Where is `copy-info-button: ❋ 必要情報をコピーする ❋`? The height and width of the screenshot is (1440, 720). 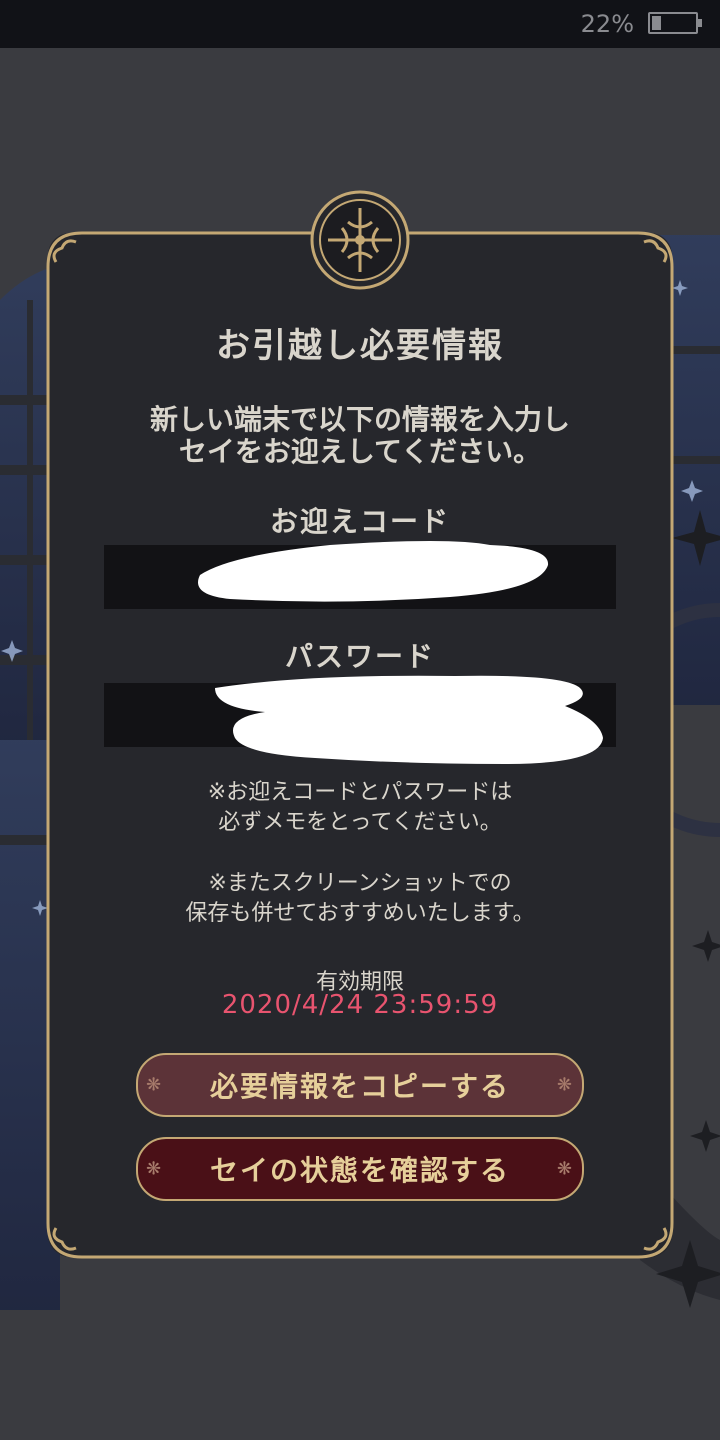 copy-info-button: ❋ 必要情報をコピーする ❋ is located at coordinates (360, 1085).